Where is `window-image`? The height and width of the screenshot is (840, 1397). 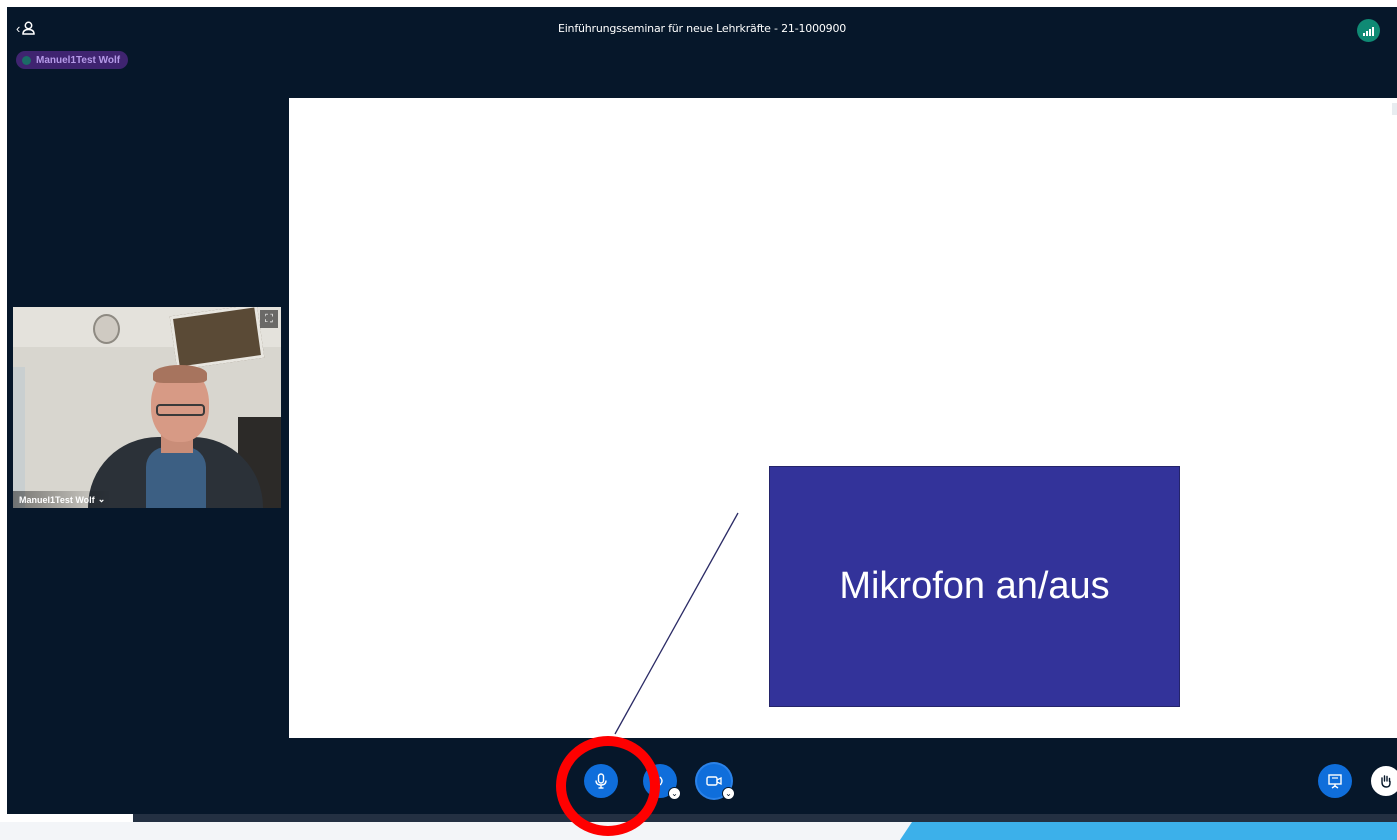
window-image is located at coordinates (19, 437).